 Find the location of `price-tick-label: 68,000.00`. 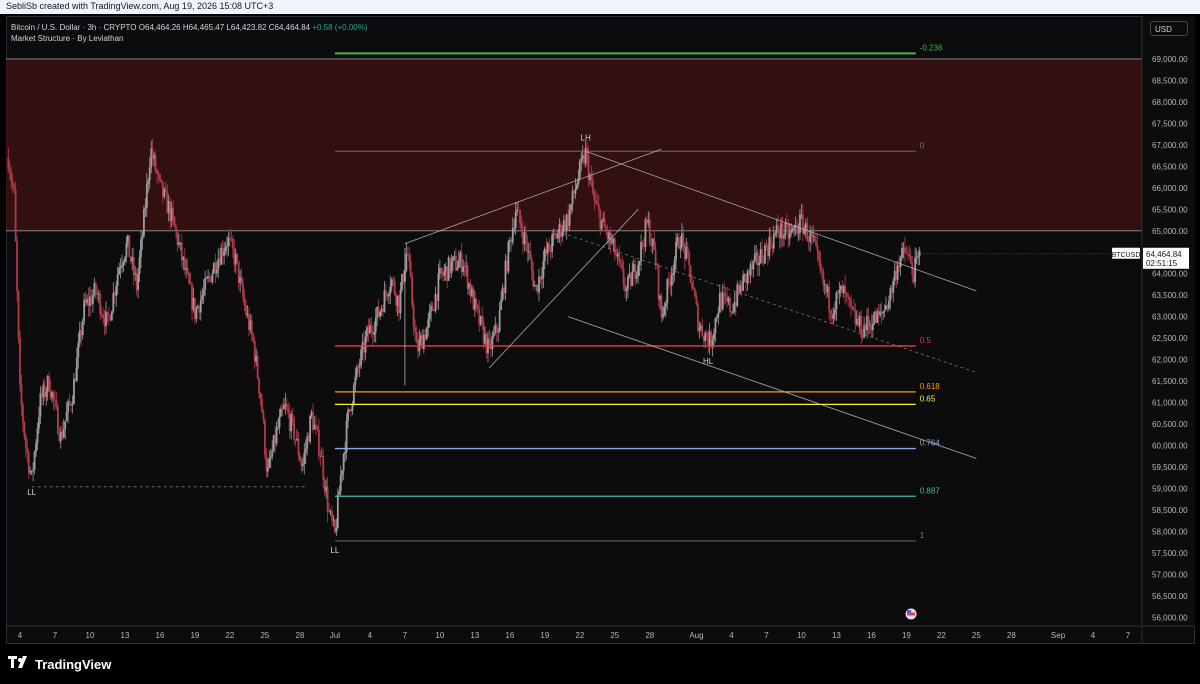

price-tick-label: 68,000.00 is located at coordinates (1170, 102).